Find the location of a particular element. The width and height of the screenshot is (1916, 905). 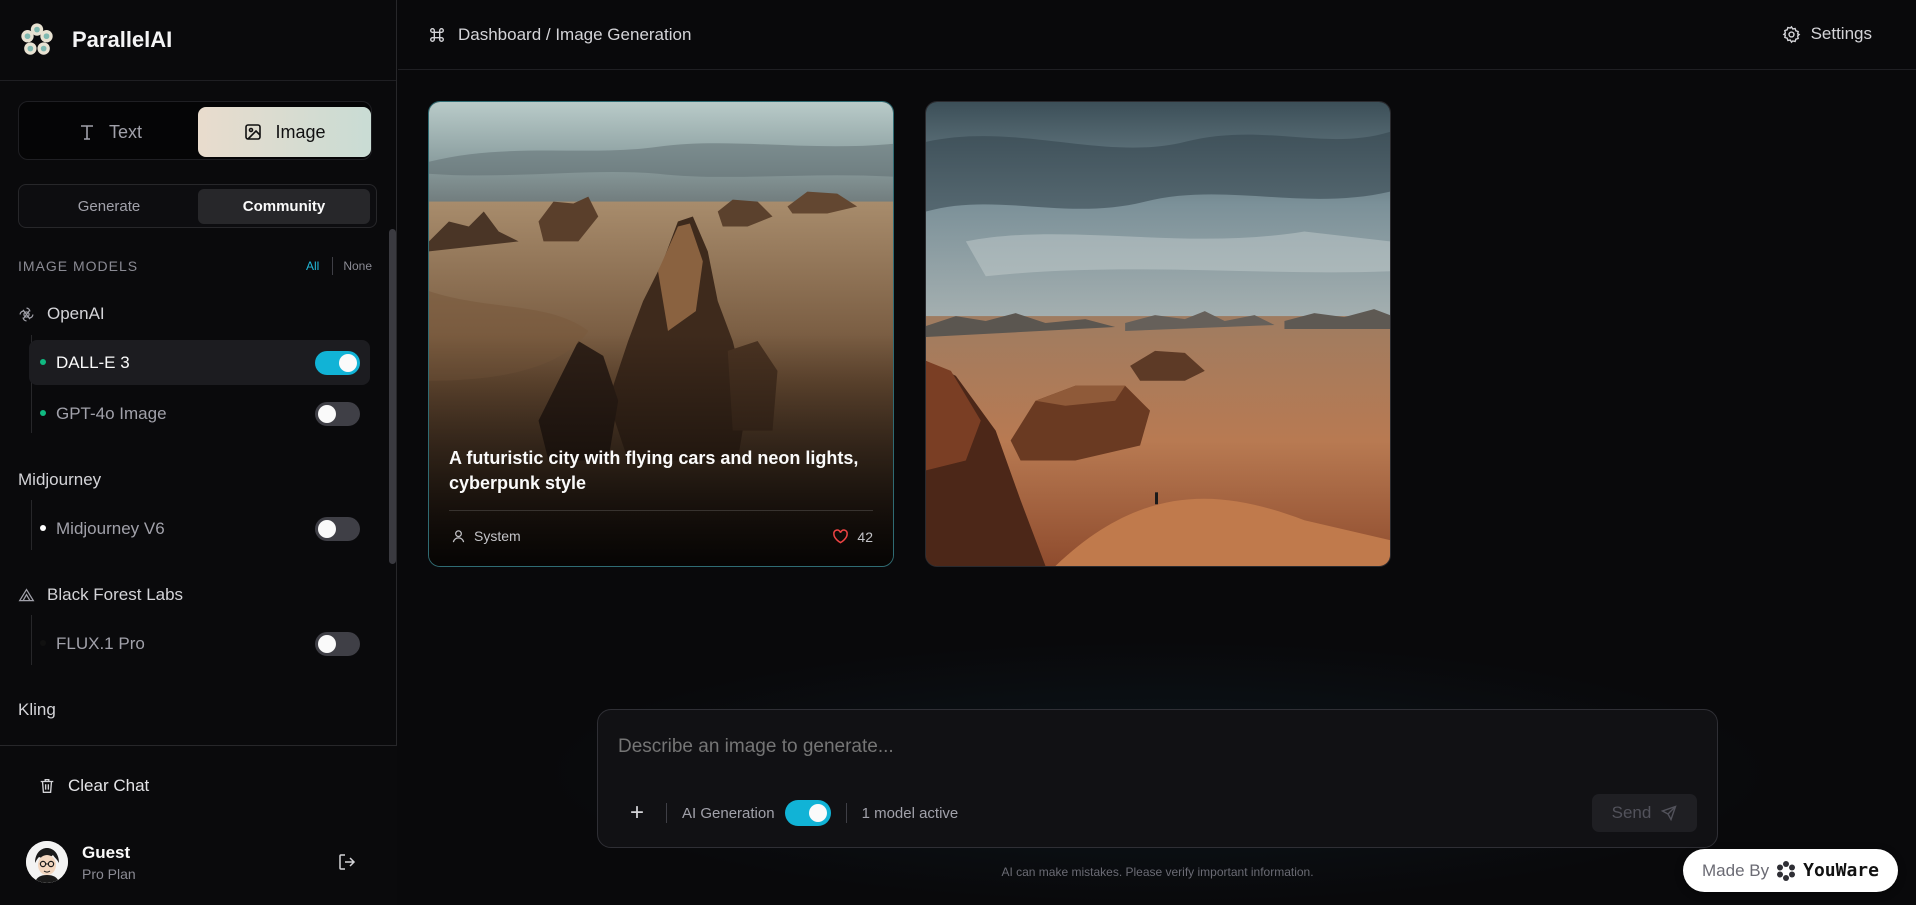

tab-generate: Generate is located at coordinates (109, 206).